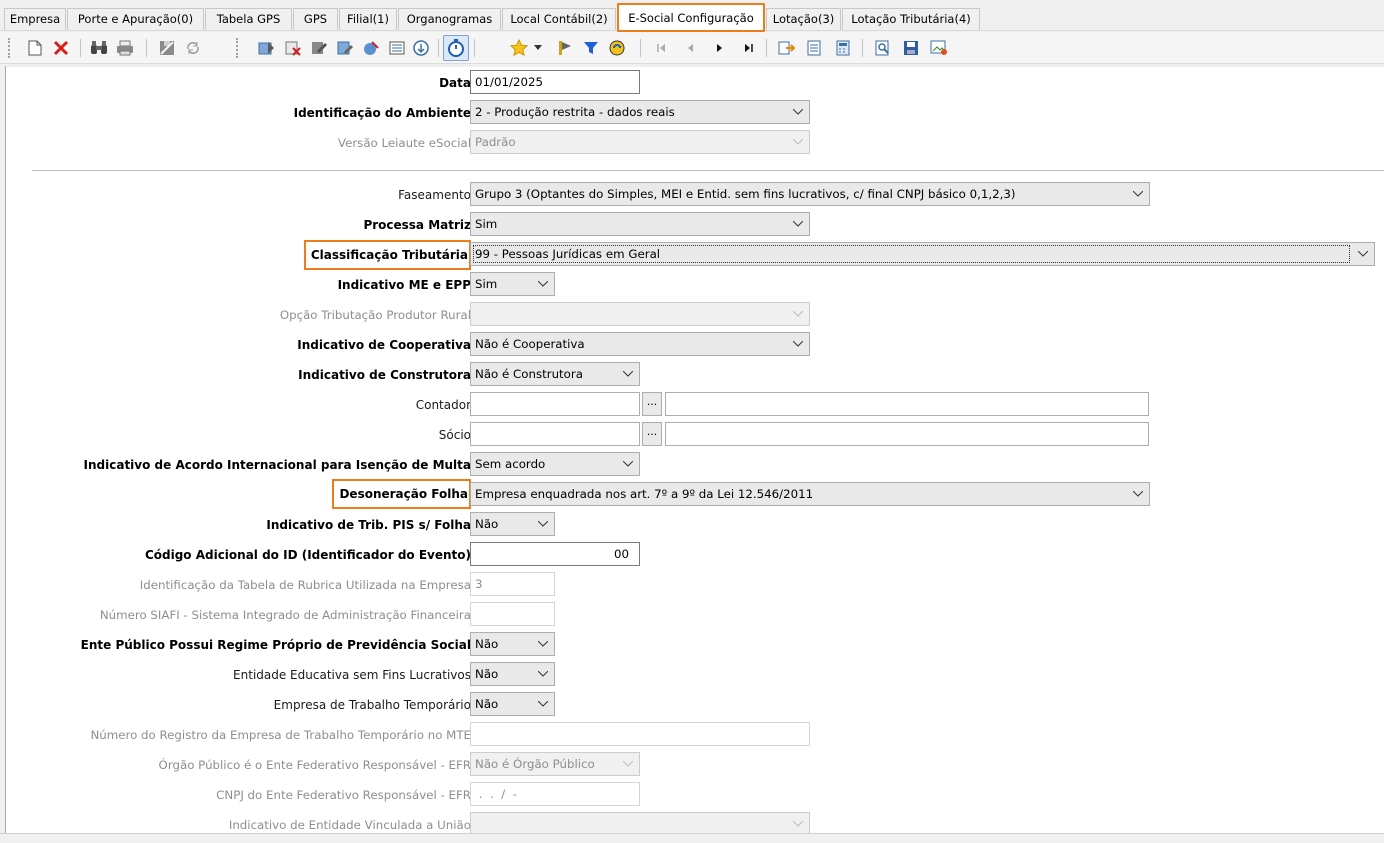 The height and width of the screenshot is (843, 1384). What do you see at coordinates (907, 434) in the screenshot?
I see `socio-name-input` at bounding box center [907, 434].